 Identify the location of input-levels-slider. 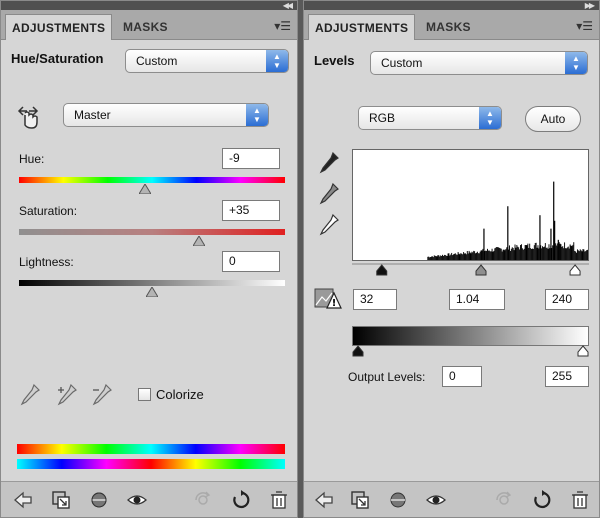
(470, 270).